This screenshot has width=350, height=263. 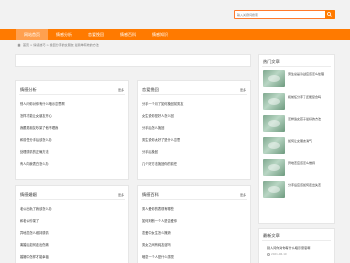 What do you see at coordinates (310, 185) in the screenshot?
I see `article-title: 分手后应该如何走出失恋` at bounding box center [310, 185].